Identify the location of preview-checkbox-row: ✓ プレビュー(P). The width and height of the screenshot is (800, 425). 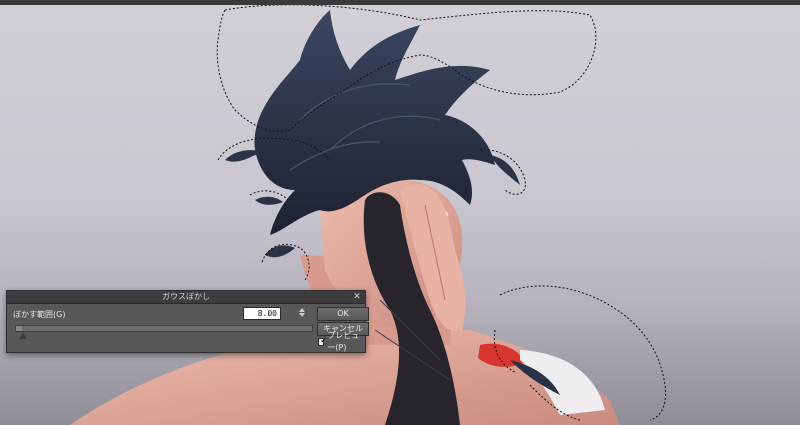
(341, 341).